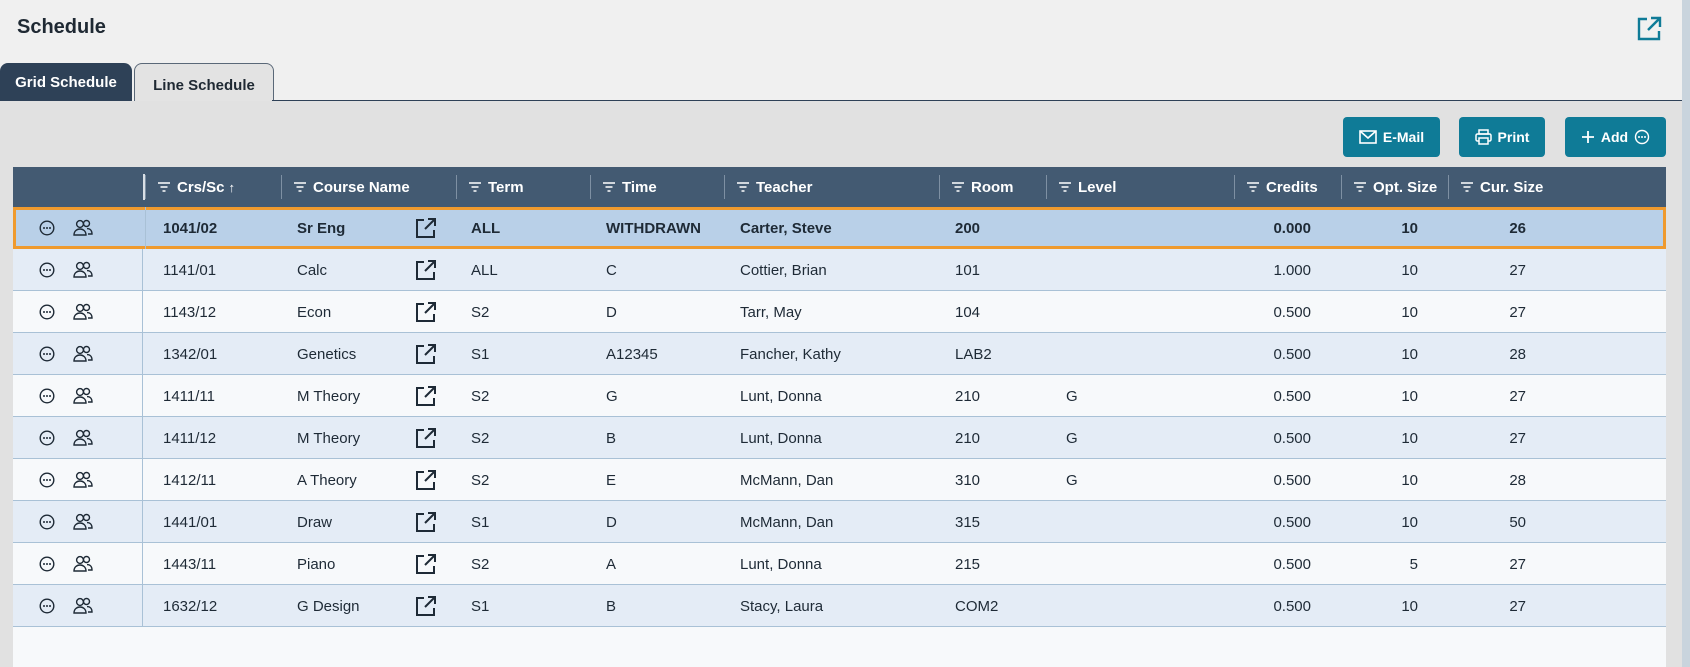 The image size is (1690, 667). What do you see at coordinates (831, 187) in the screenshot?
I see `column-header-teacher: Teacher` at bounding box center [831, 187].